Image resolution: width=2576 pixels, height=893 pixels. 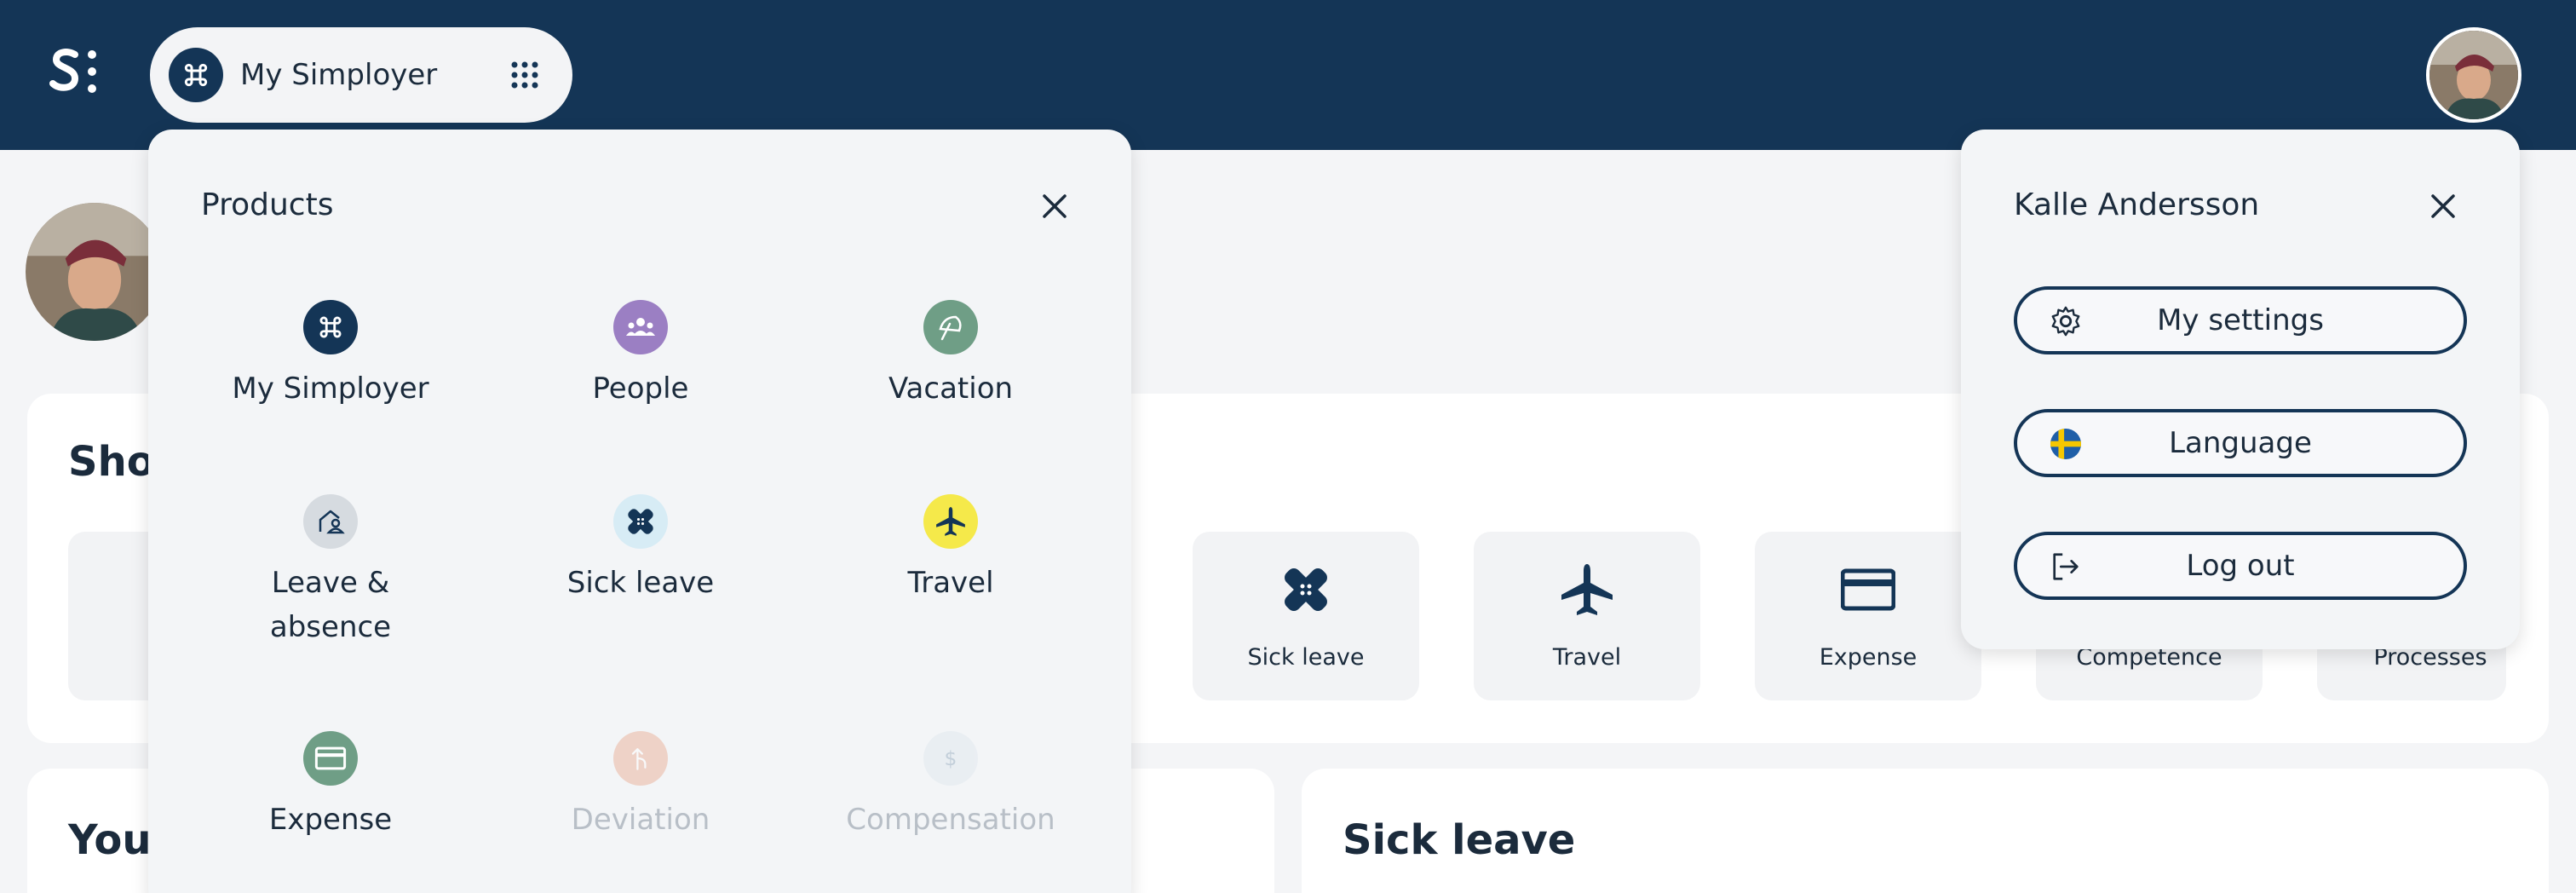 I want to click on gear-icon, so click(x=2065, y=321).